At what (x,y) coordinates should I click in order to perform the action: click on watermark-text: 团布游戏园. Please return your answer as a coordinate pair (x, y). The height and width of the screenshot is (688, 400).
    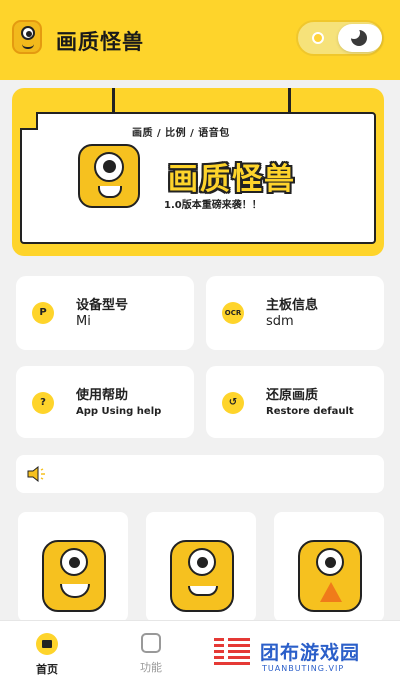
    Looking at the image, I should click on (310, 653).